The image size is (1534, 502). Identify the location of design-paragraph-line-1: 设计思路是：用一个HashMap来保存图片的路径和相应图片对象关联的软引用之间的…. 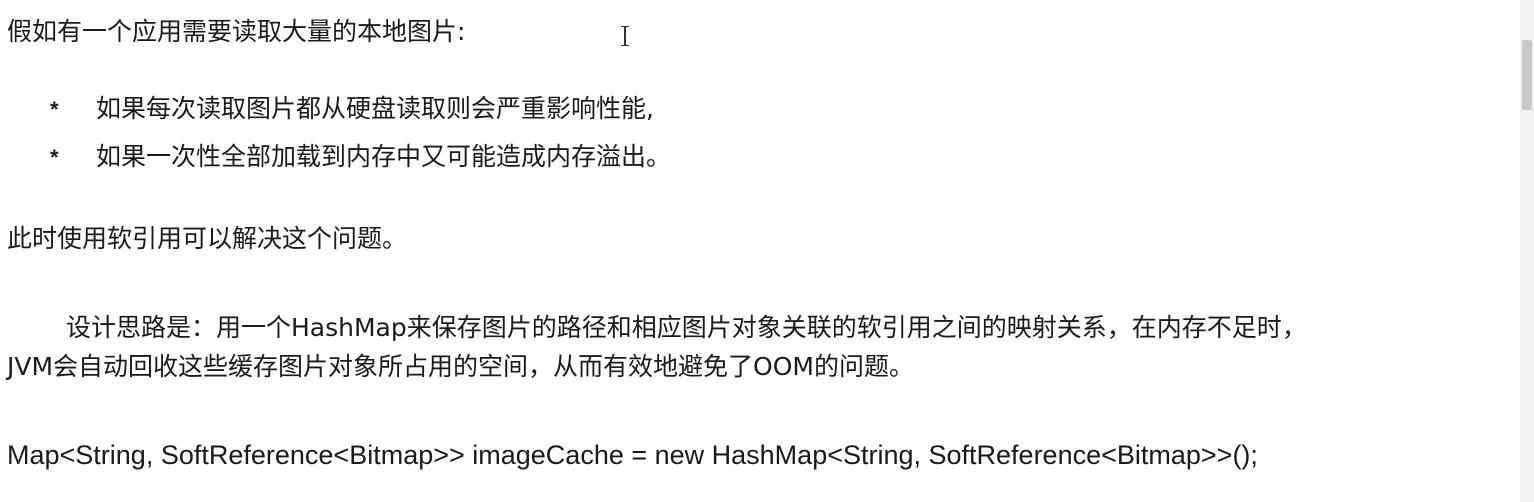
(686, 327).